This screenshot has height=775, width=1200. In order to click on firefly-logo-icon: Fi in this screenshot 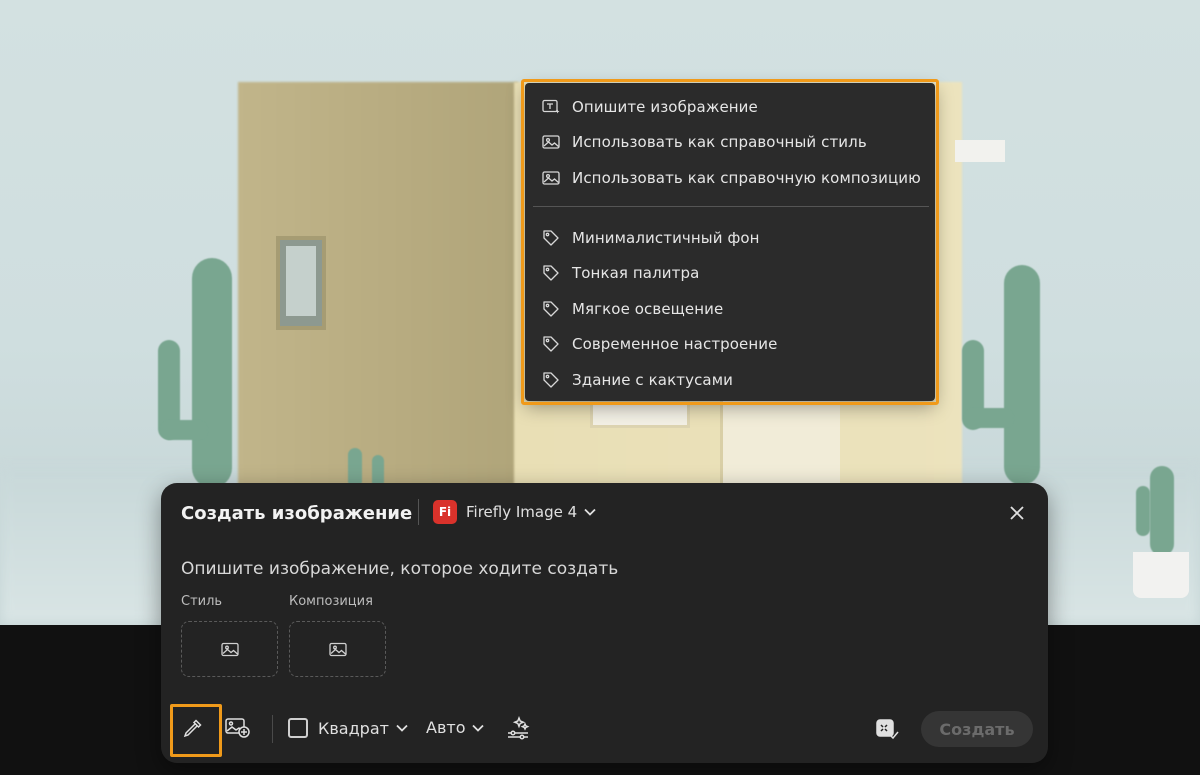, I will do `click(445, 512)`.